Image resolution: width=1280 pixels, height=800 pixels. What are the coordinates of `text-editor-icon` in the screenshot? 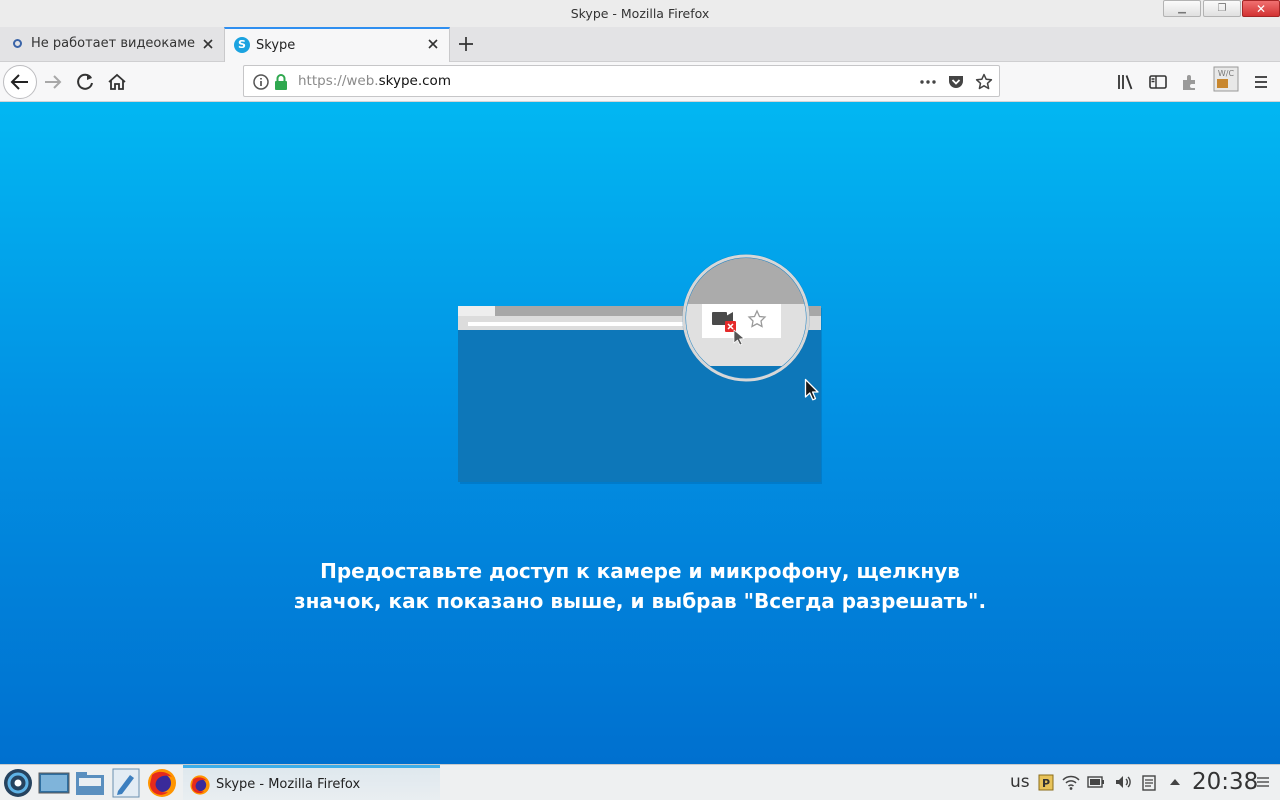 It's located at (126, 783).